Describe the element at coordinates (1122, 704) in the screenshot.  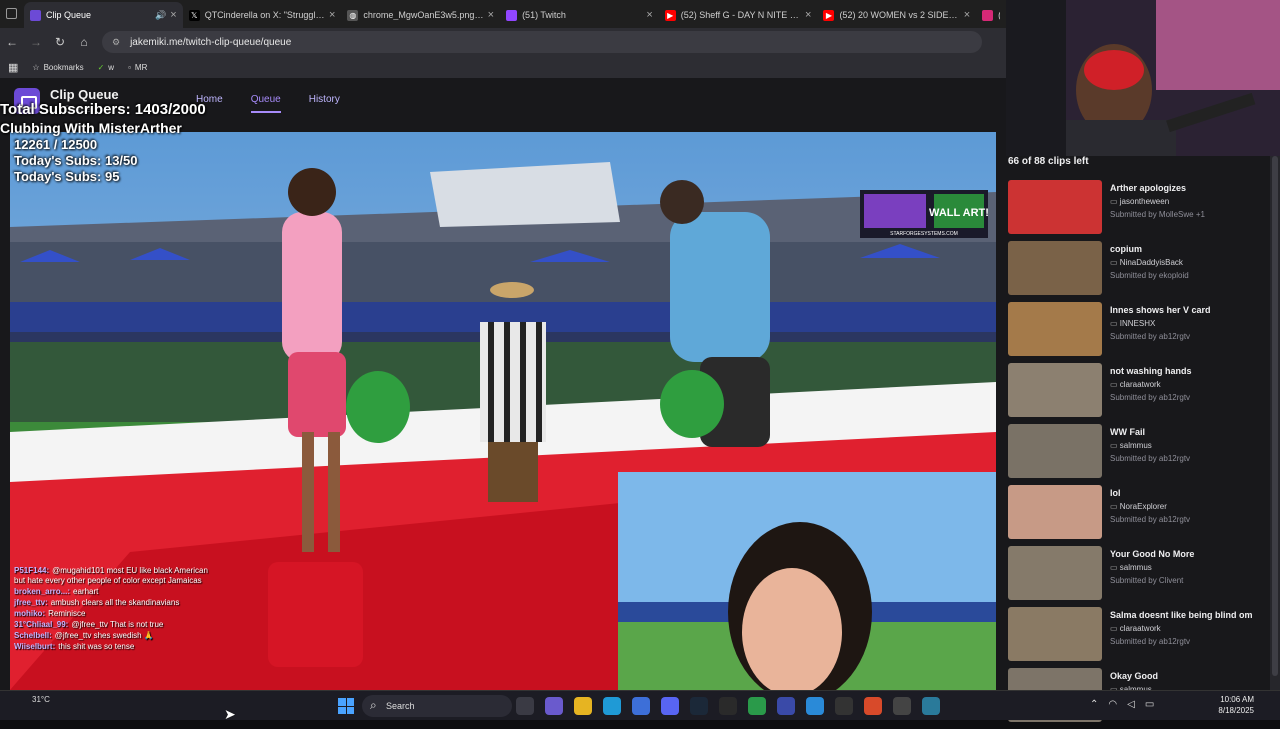
I see `system-tray: ⌃ ◠ ◁ ▭` at that location.